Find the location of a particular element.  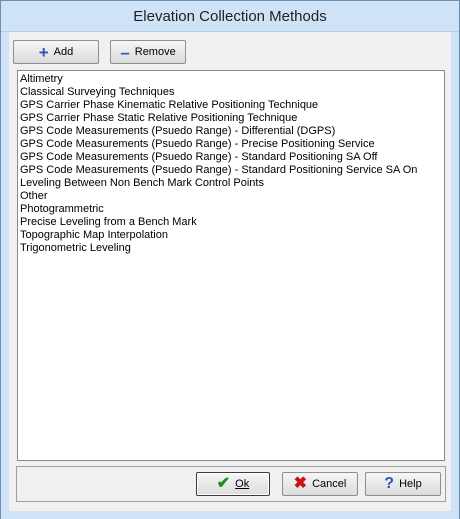

add-button: + Add is located at coordinates (56, 52).